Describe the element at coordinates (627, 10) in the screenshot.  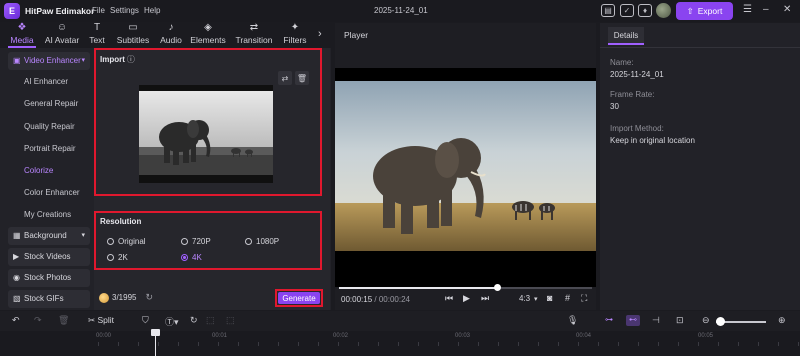
I see `feedback-icon: ✓` at that location.